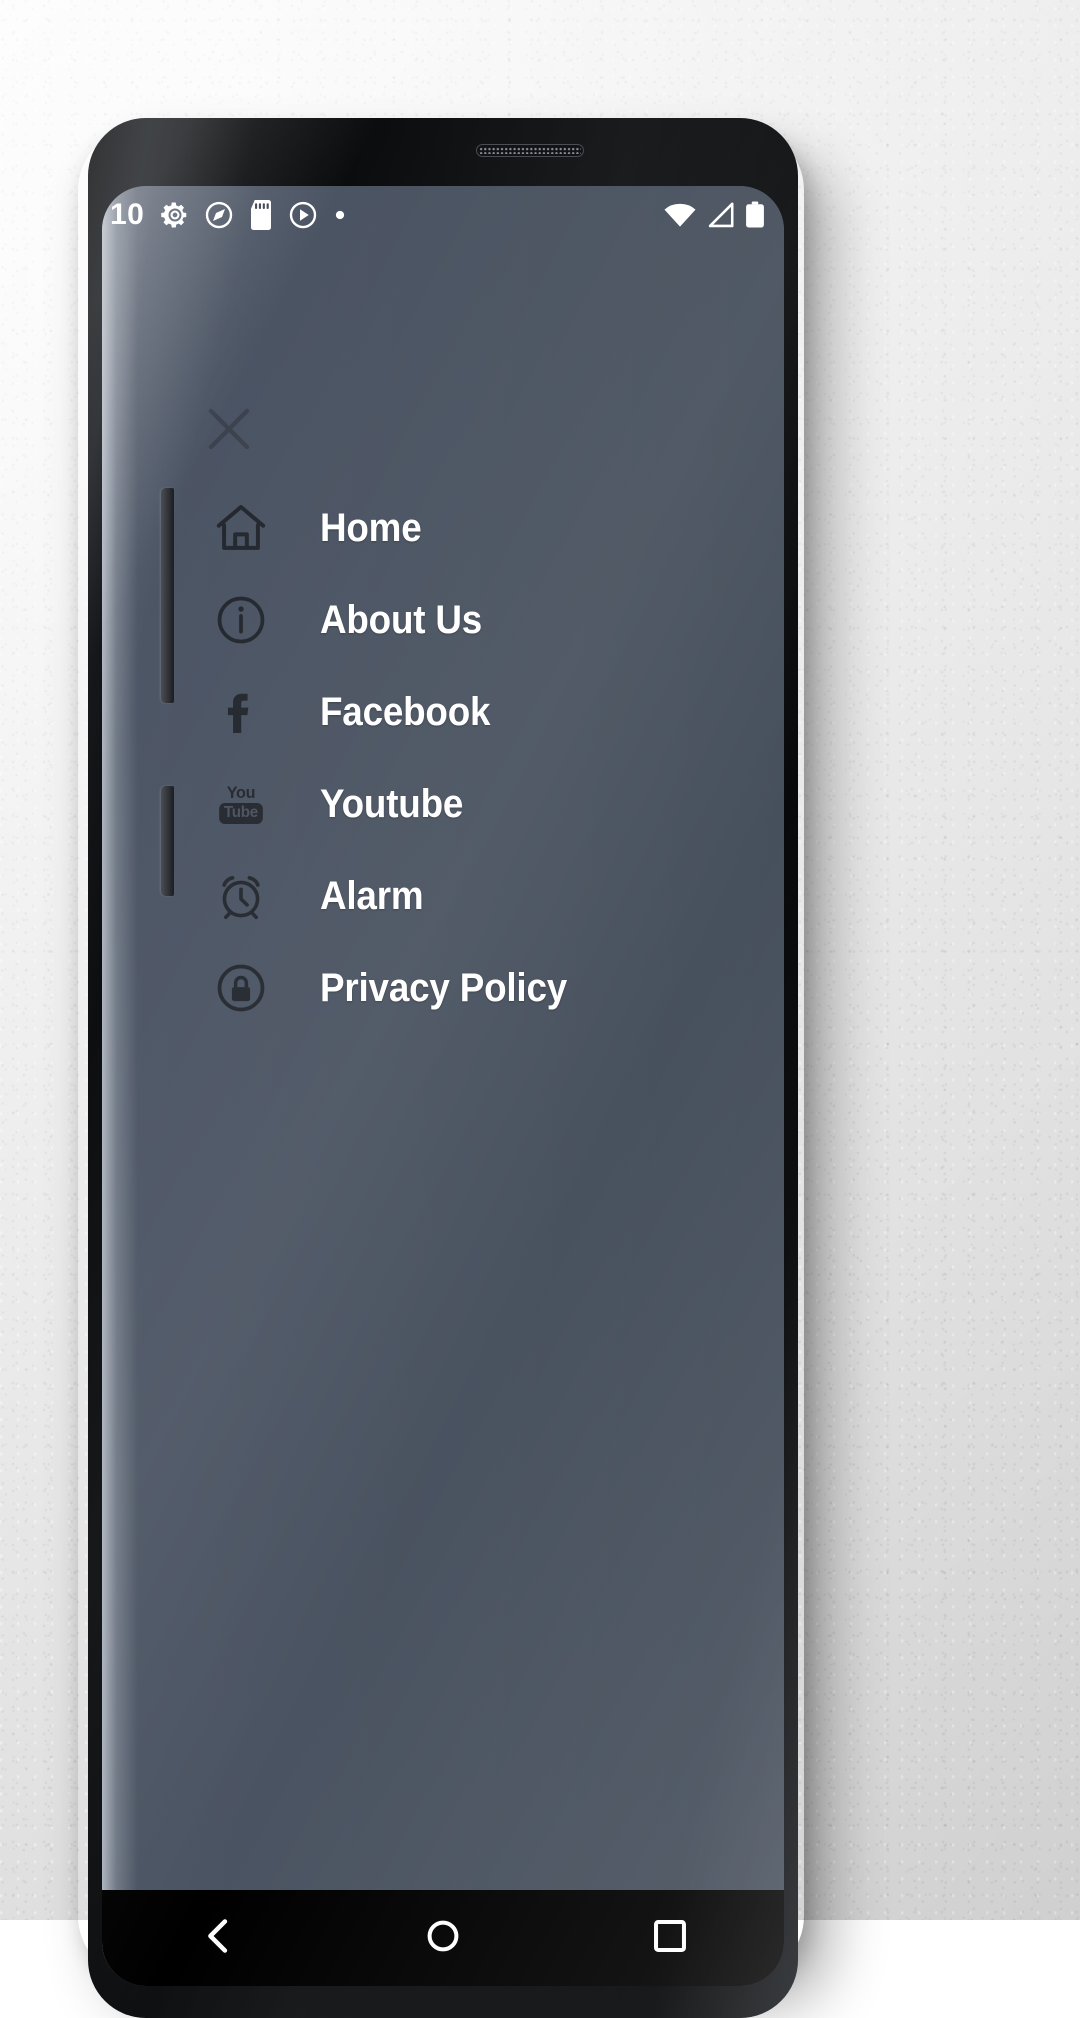  What do you see at coordinates (303, 215) in the screenshot?
I see `play-circle-icon` at bounding box center [303, 215].